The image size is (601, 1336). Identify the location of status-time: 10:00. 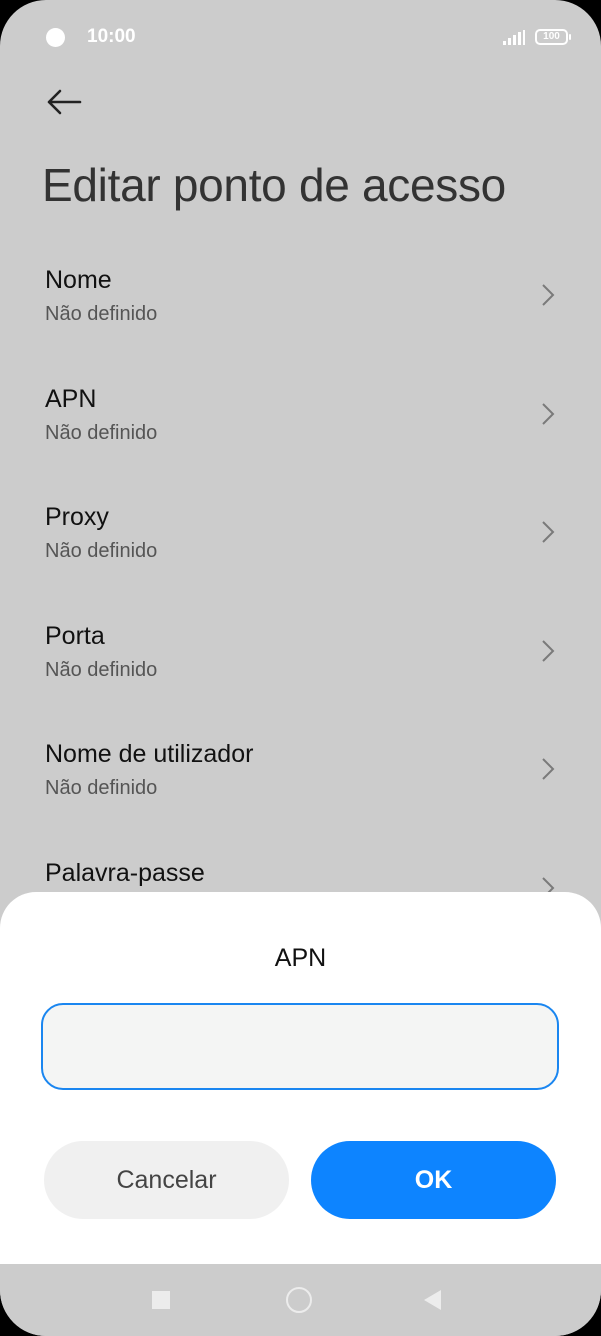
(111, 36).